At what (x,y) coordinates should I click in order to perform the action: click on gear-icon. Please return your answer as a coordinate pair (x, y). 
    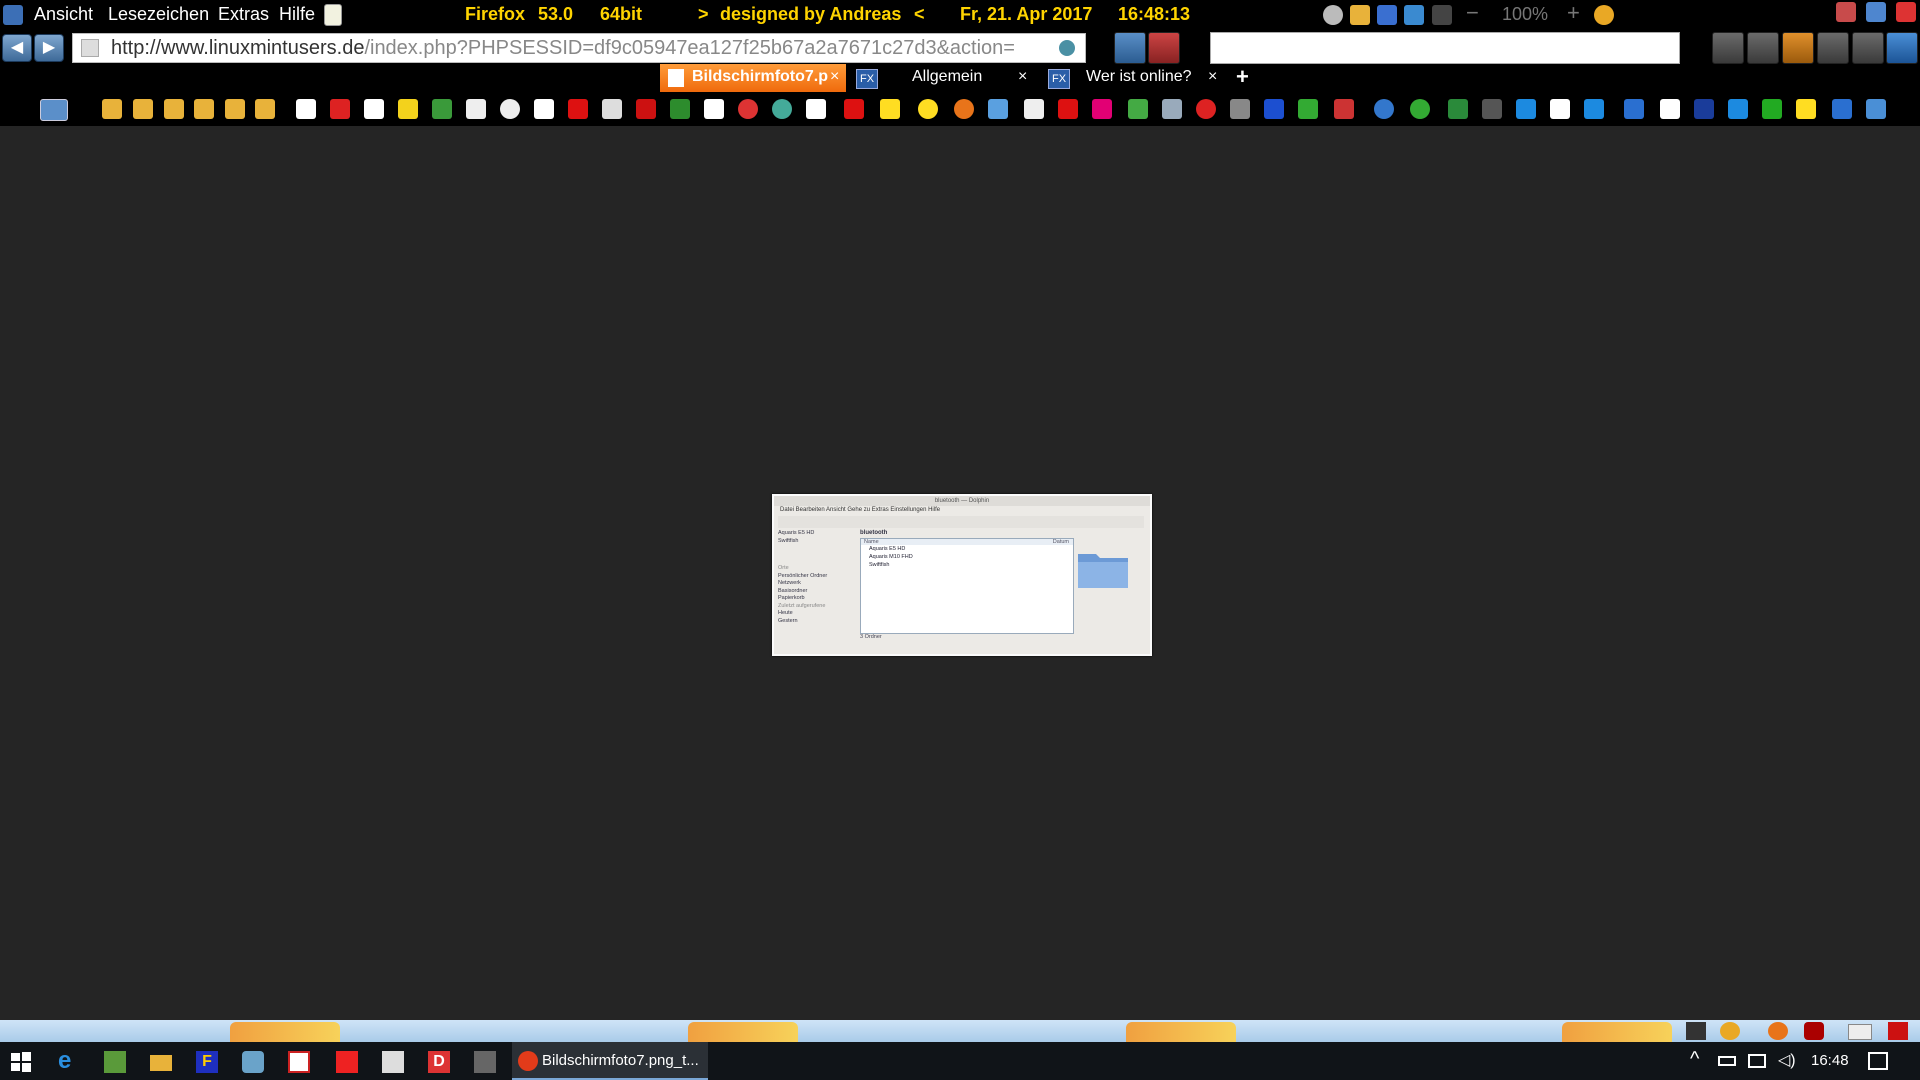
    Looking at the image, I should click on (1333, 15).